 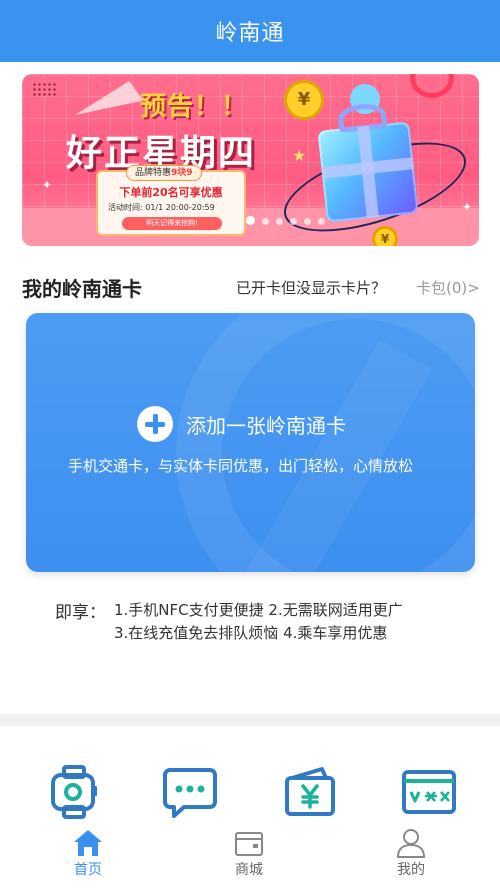 I want to click on card-wallet-link: 卡包(0)>, so click(x=448, y=287).